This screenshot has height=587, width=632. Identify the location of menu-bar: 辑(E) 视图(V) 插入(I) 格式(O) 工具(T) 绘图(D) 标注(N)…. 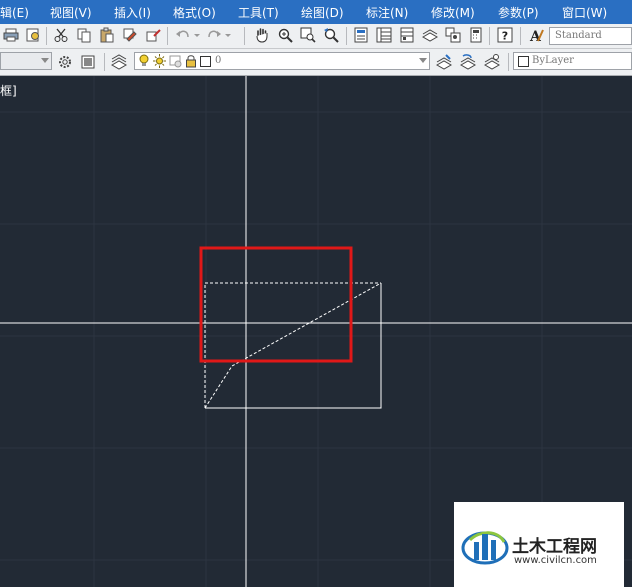
(316, 12).